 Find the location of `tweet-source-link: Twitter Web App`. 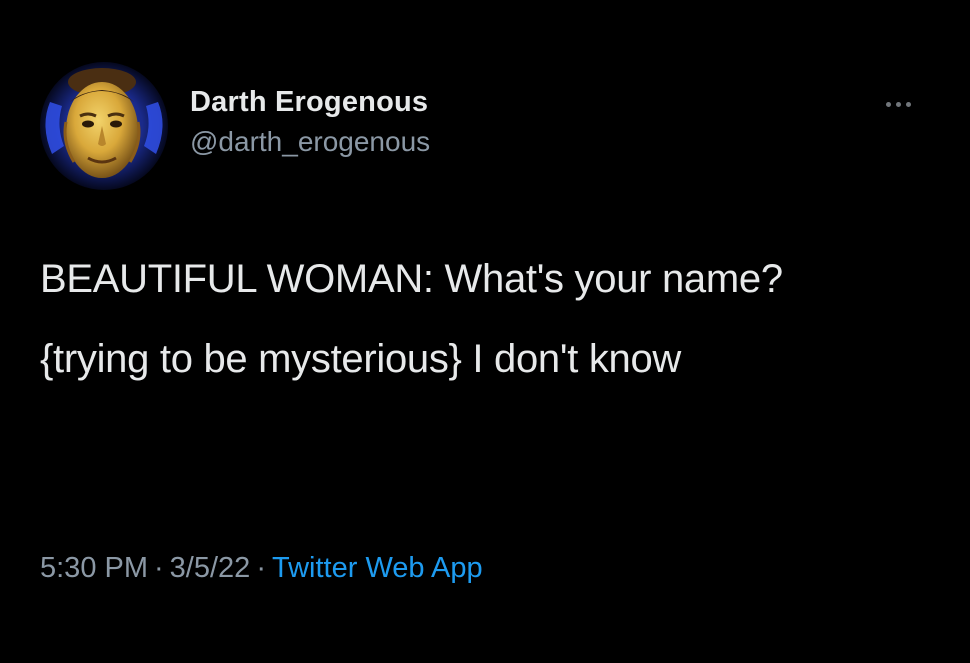

tweet-source-link: Twitter Web App is located at coordinates (377, 568).